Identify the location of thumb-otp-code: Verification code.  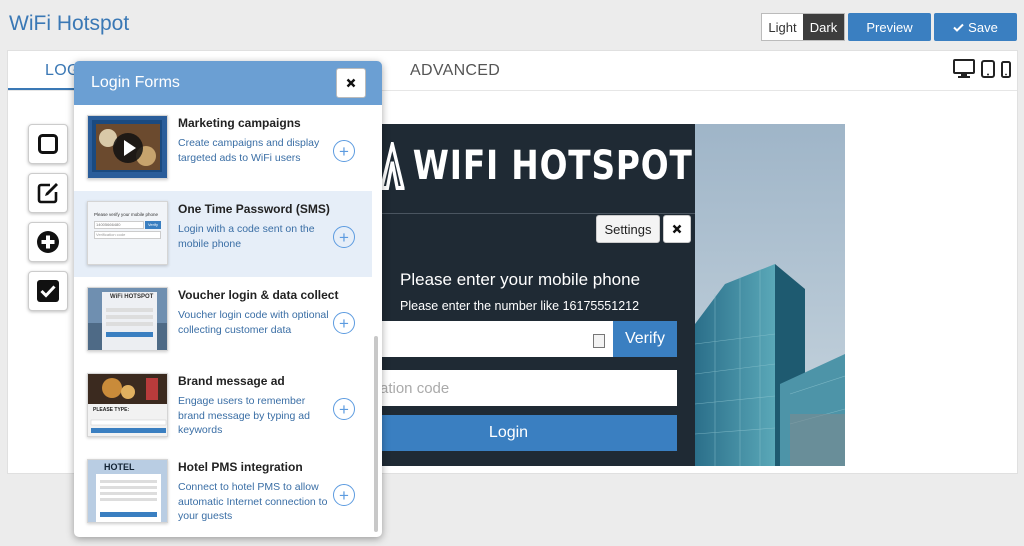
(111, 234).